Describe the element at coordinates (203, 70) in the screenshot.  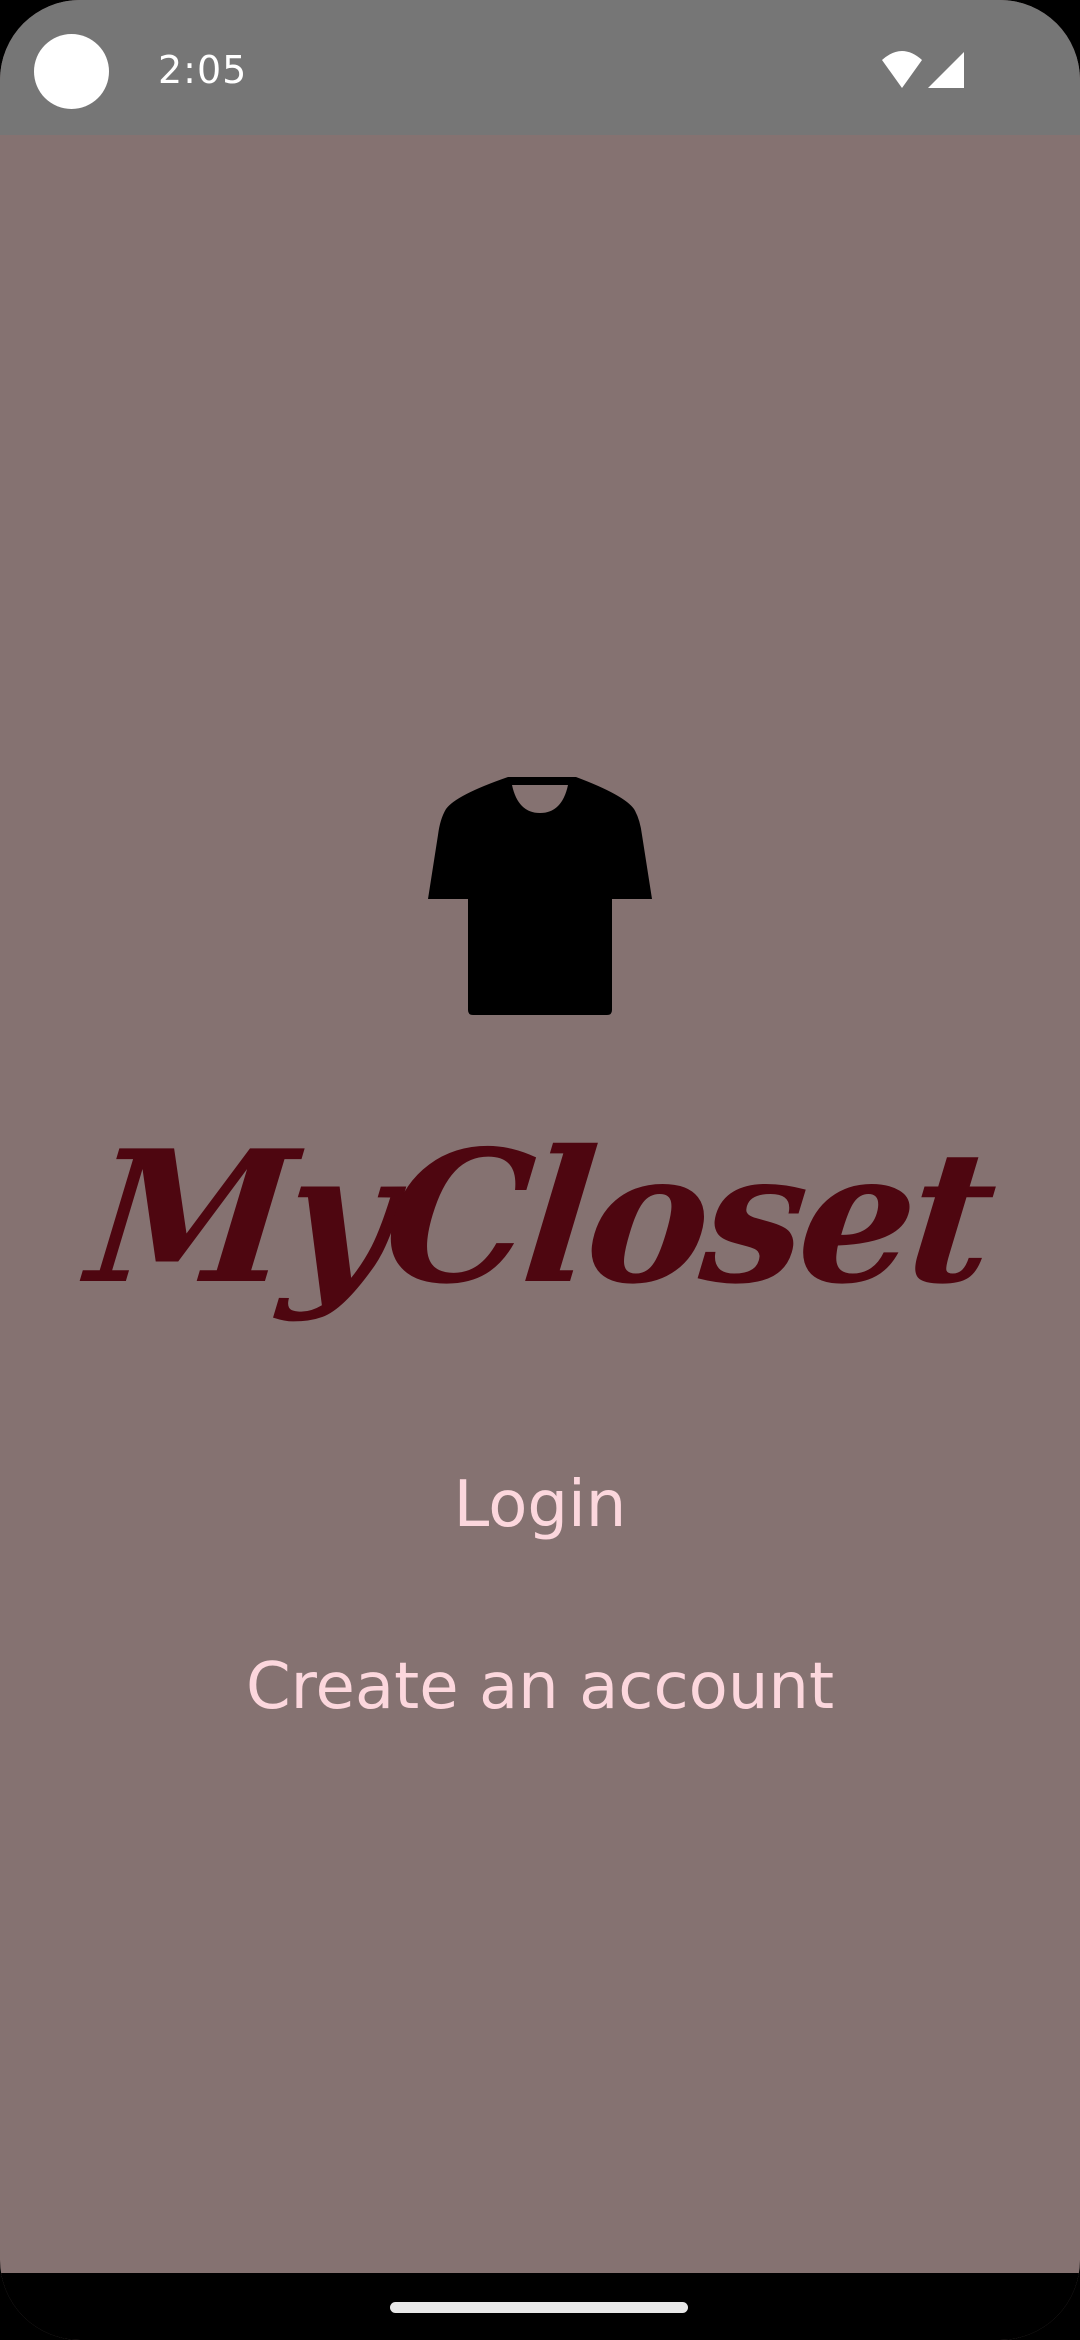
I see `status-time: 2:05` at that location.